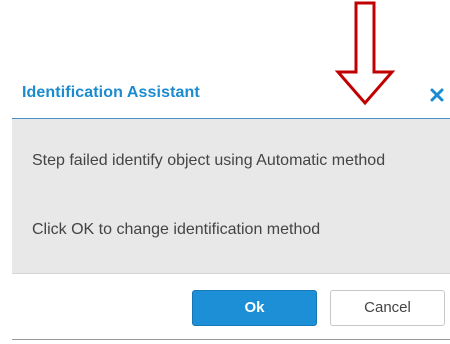 Image resolution: width=450 pixels, height=344 pixels. What do you see at coordinates (176, 229) in the screenshot?
I see `instruction-message: Click OK to change identification method` at bounding box center [176, 229].